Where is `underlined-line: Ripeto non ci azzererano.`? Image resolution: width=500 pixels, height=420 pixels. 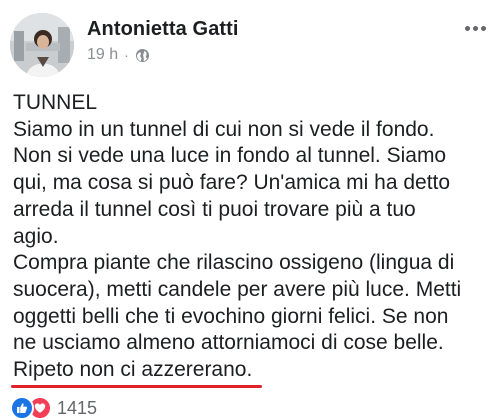 underlined-line: Ripeto non ci azzererano. is located at coordinates (136, 372).